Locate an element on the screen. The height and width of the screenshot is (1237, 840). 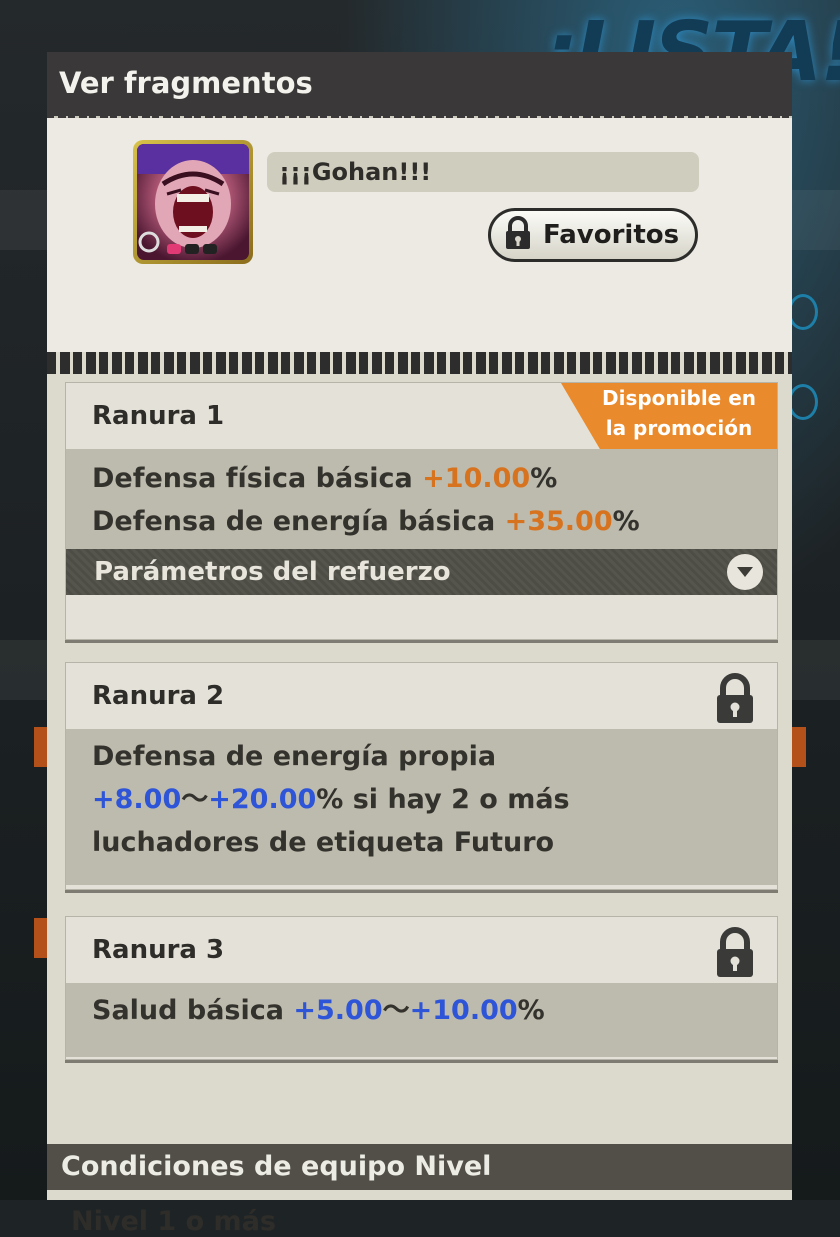
slot-effects: Salud básica +5.00〜+10.00% is located at coordinates (421, 1020).